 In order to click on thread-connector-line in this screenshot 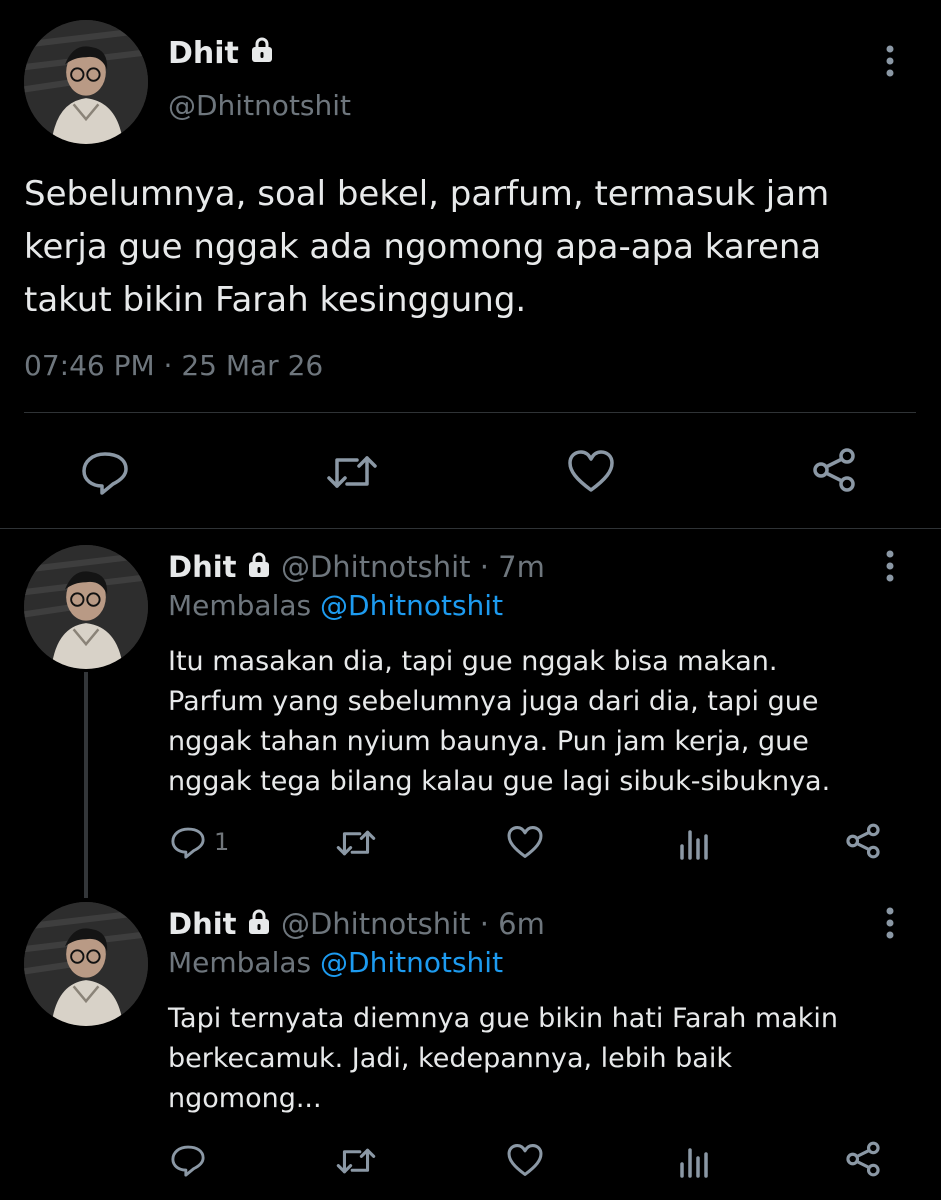, I will do `click(86, 785)`.